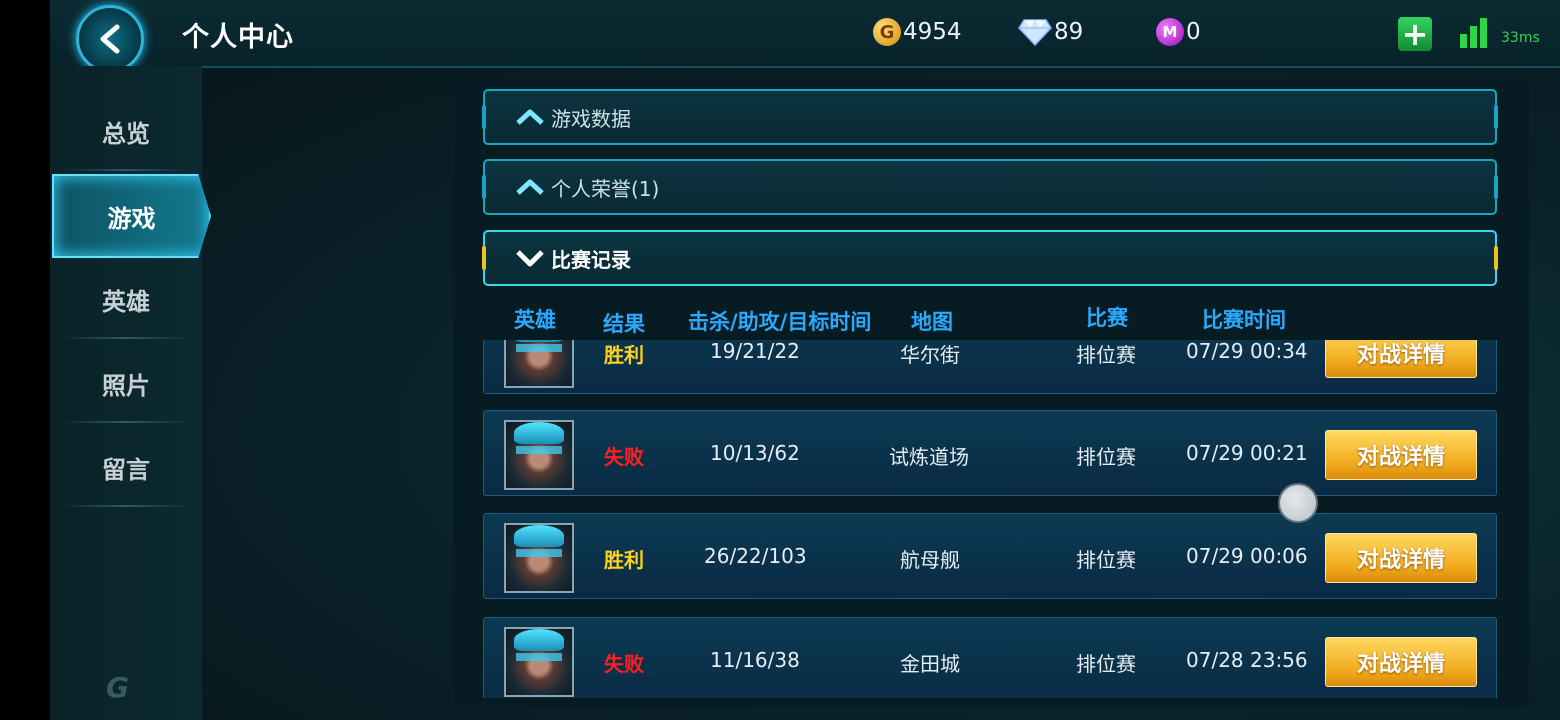  Describe the element at coordinates (591, 118) in the screenshot. I see `section-label: 游戏数据` at that location.